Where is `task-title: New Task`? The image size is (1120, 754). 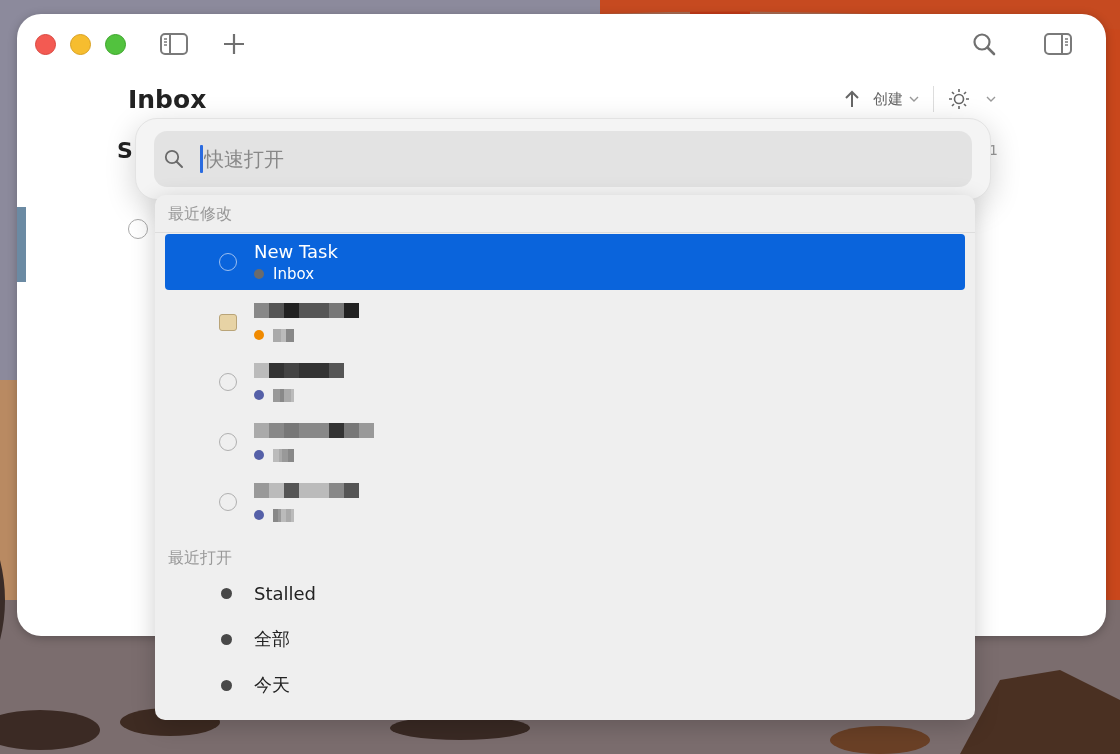 task-title: New Task is located at coordinates (296, 252).